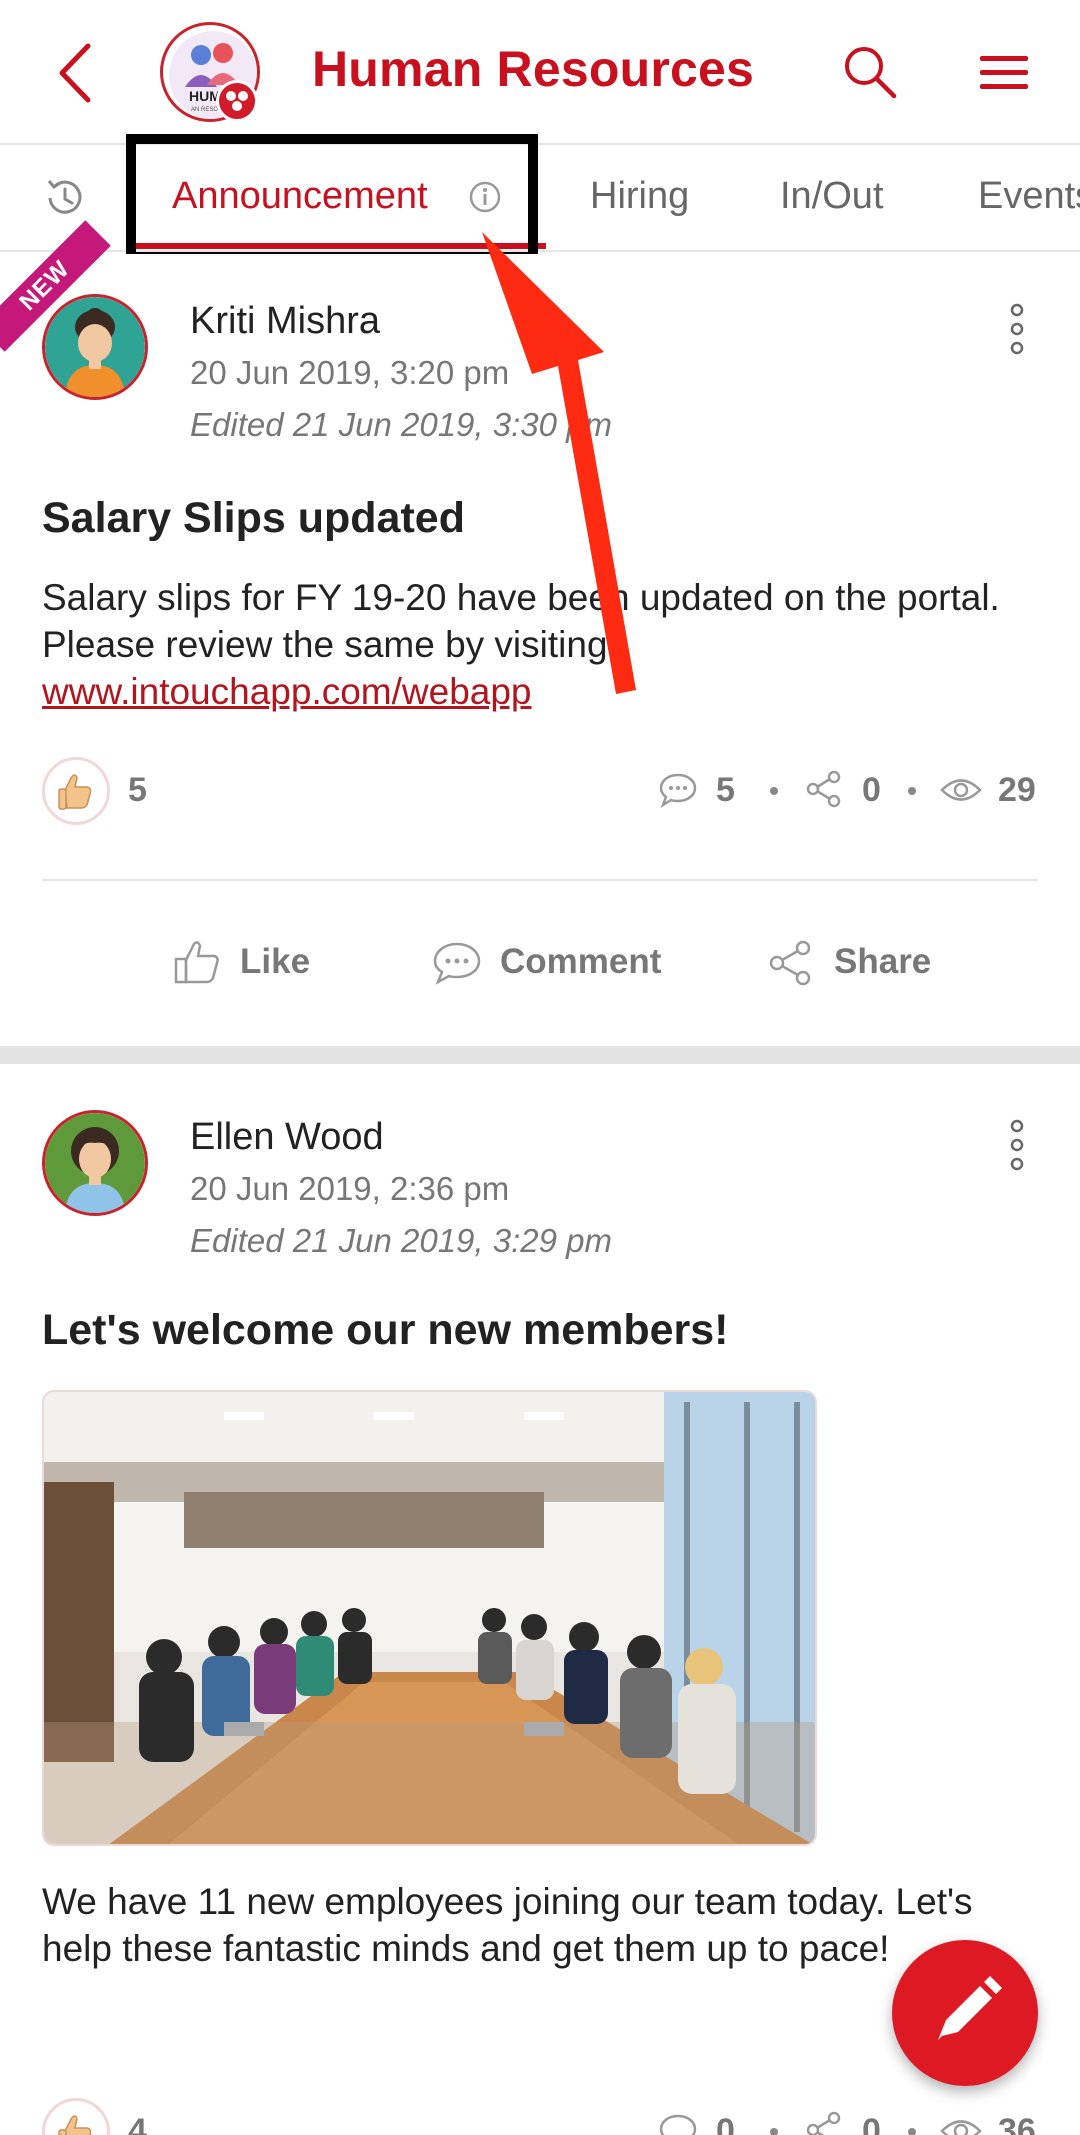 The height and width of the screenshot is (2135, 1080). Describe the element at coordinates (350, 372) in the screenshot. I see `post-date: 20 Jun 2019, 3:20 pm` at that location.